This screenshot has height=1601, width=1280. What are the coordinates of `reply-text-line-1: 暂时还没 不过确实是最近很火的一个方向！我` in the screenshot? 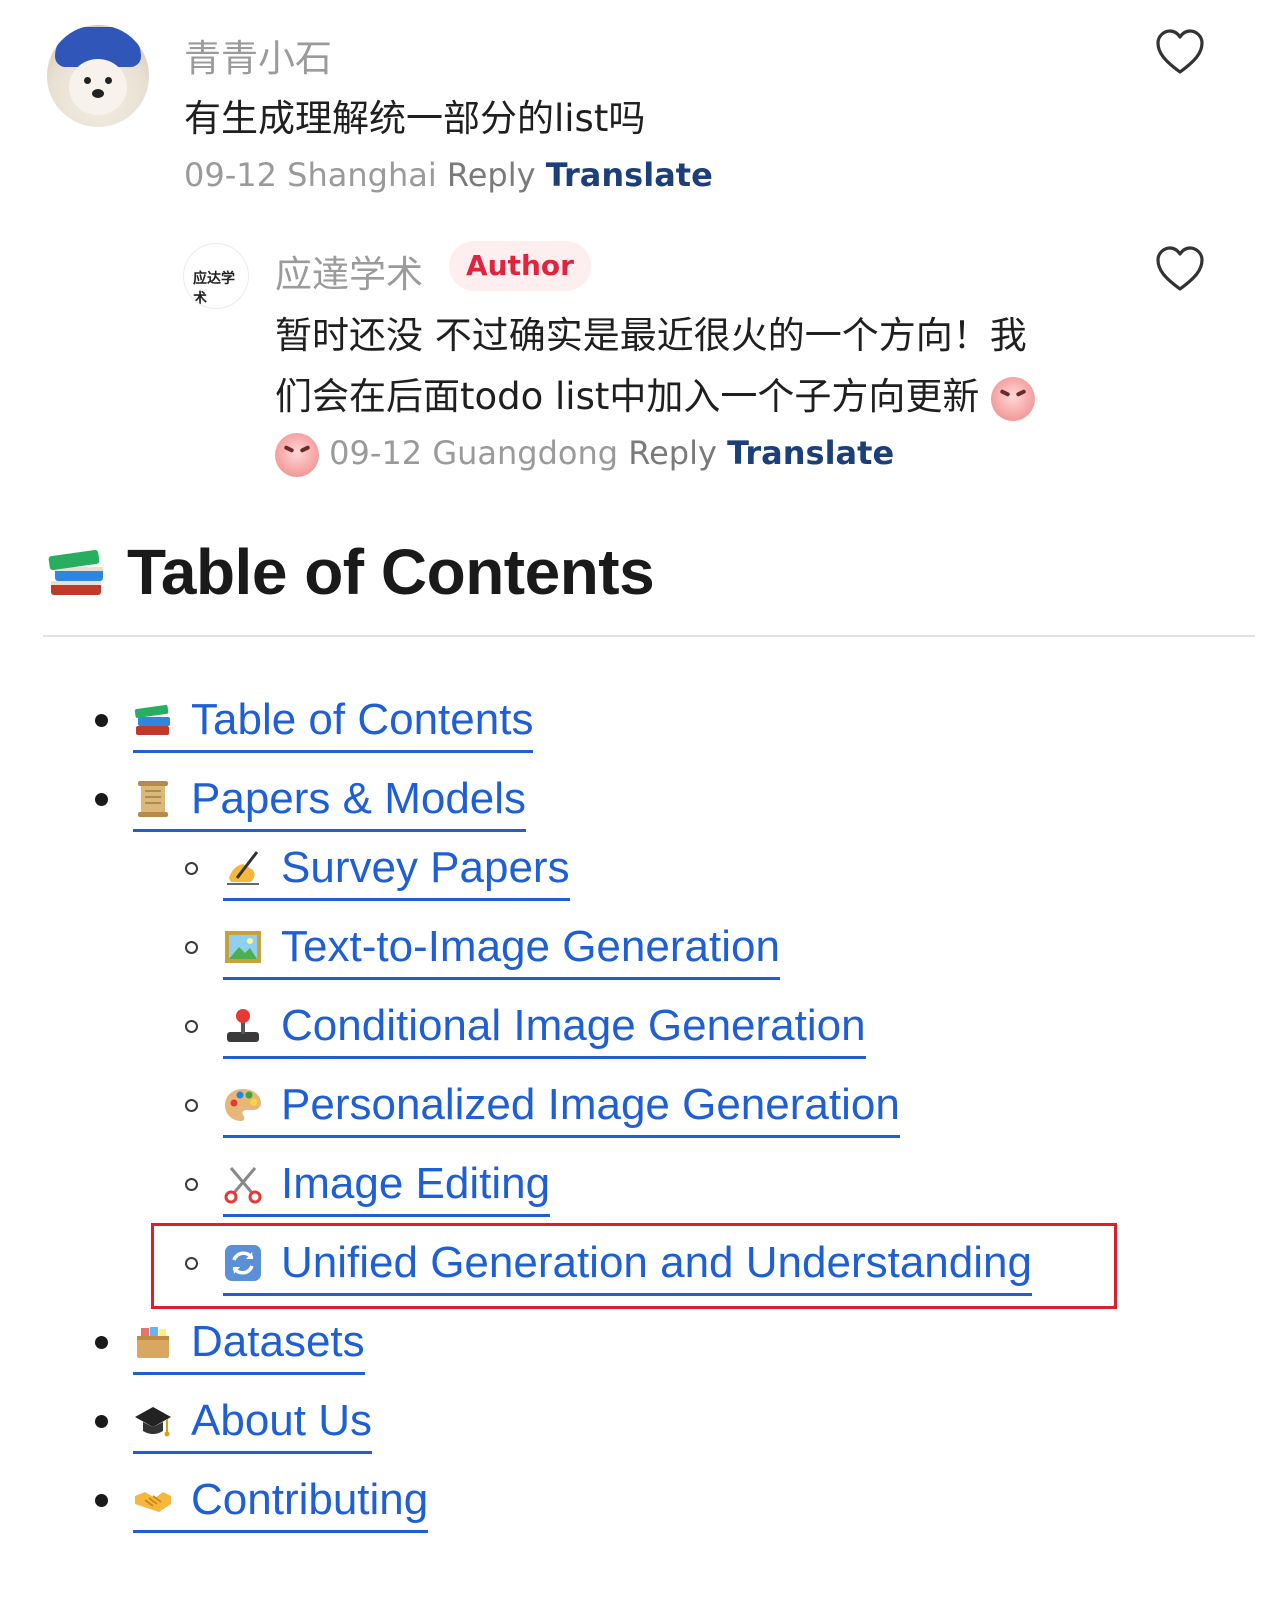 It's located at (651, 335).